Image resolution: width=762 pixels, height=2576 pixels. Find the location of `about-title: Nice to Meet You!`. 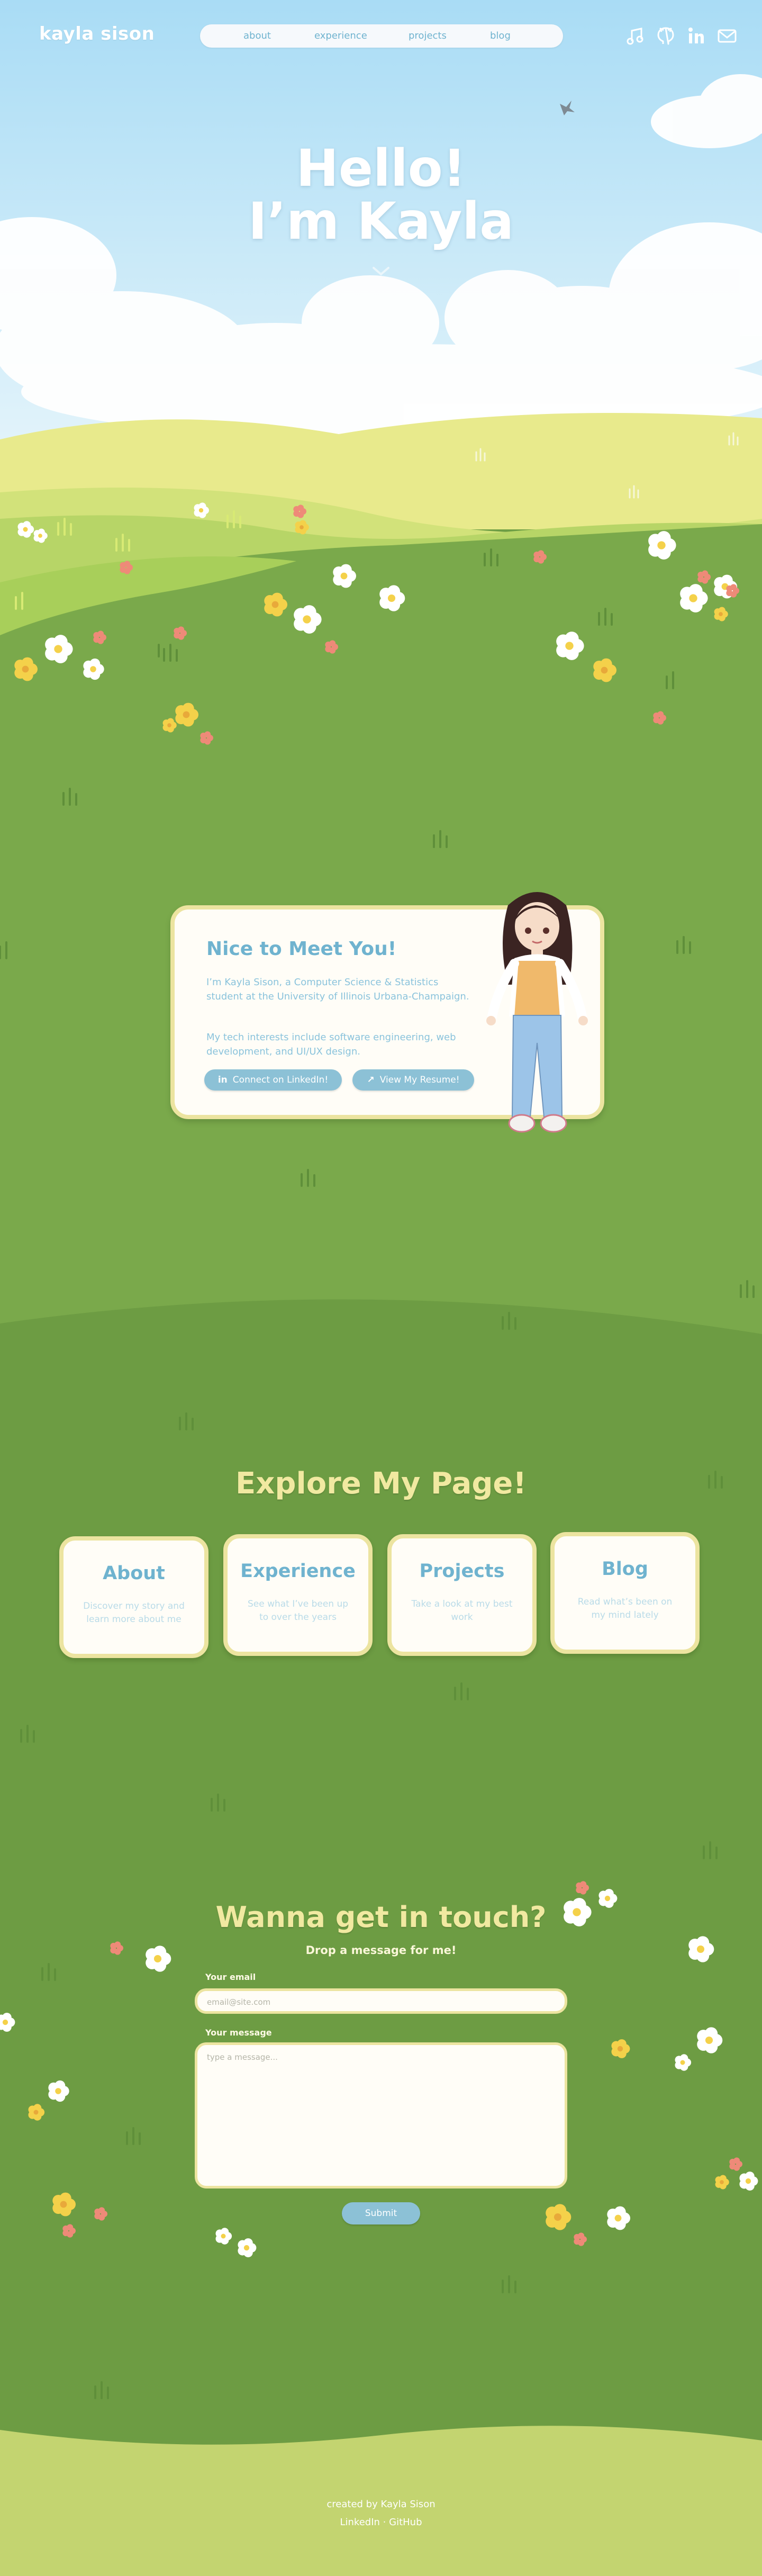

about-title: Nice to Meet You! is located at coordinates (301, 949).